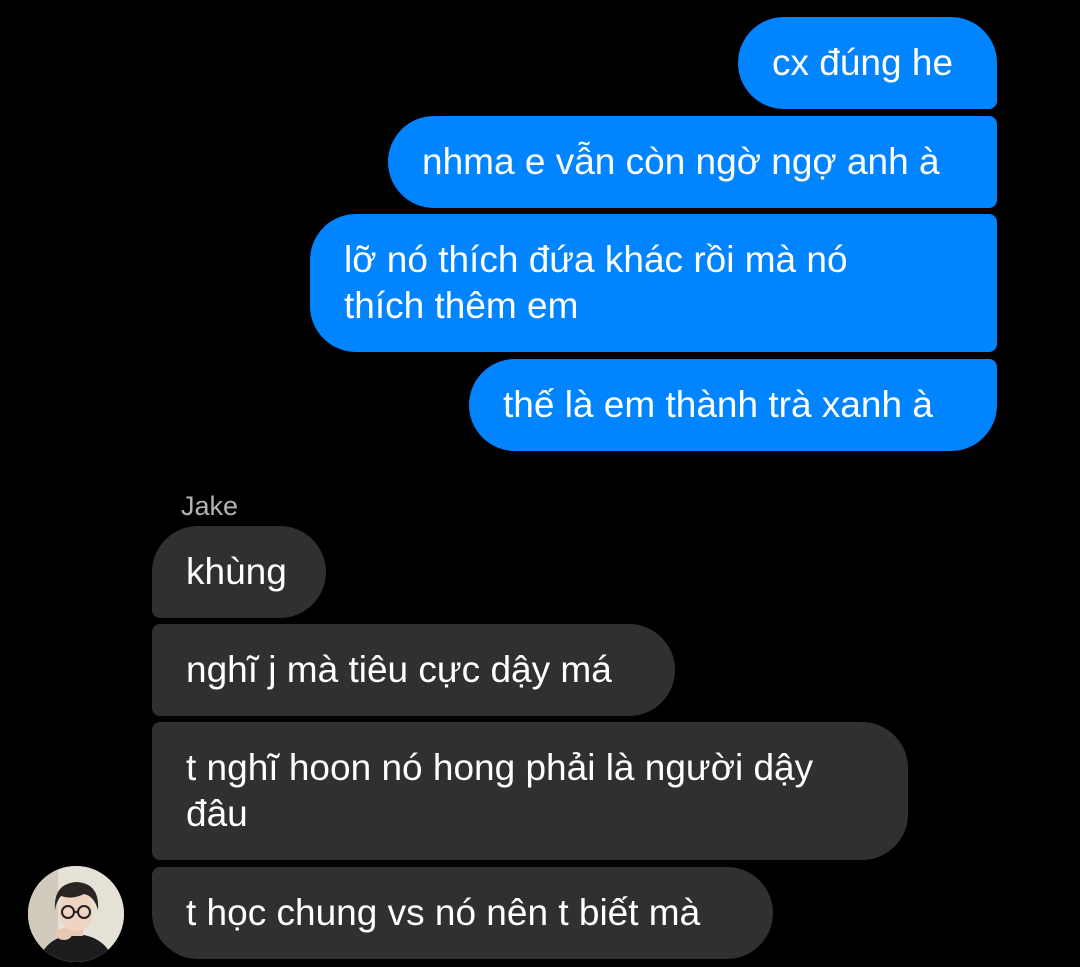 The width and height of the screenshot is (1080, 967). I want to click on sender-name: Jake, so click(210, 506).